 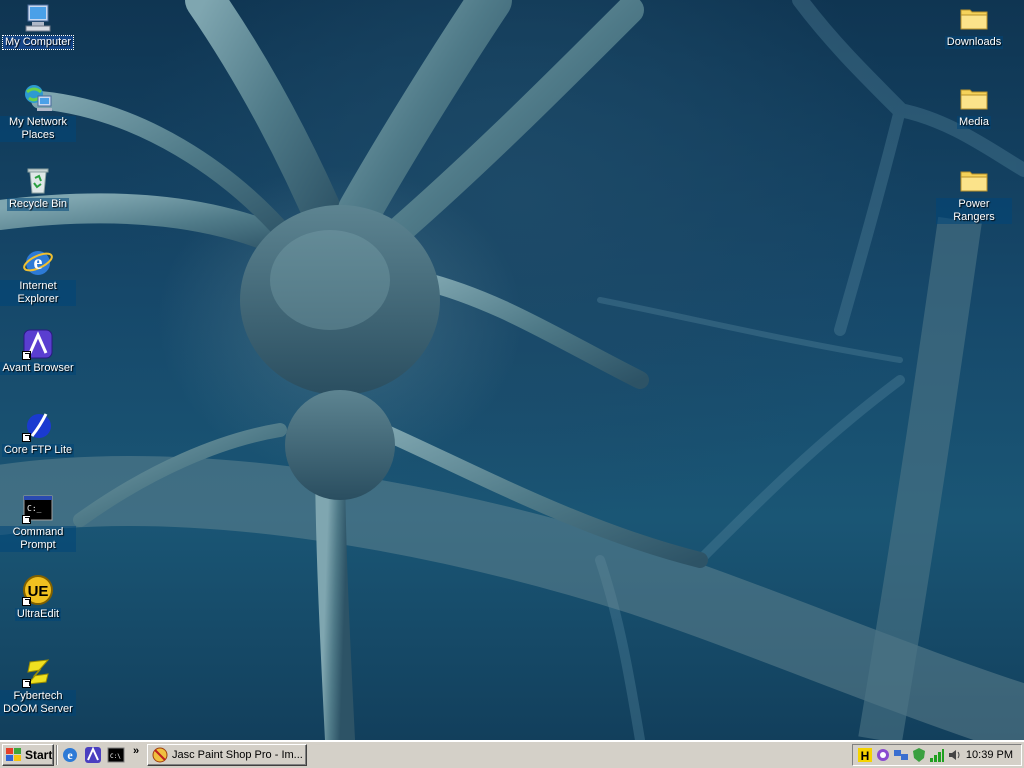 I want to click on desktop-icon-label: Internet Explorer, so click(x=38, y=293).